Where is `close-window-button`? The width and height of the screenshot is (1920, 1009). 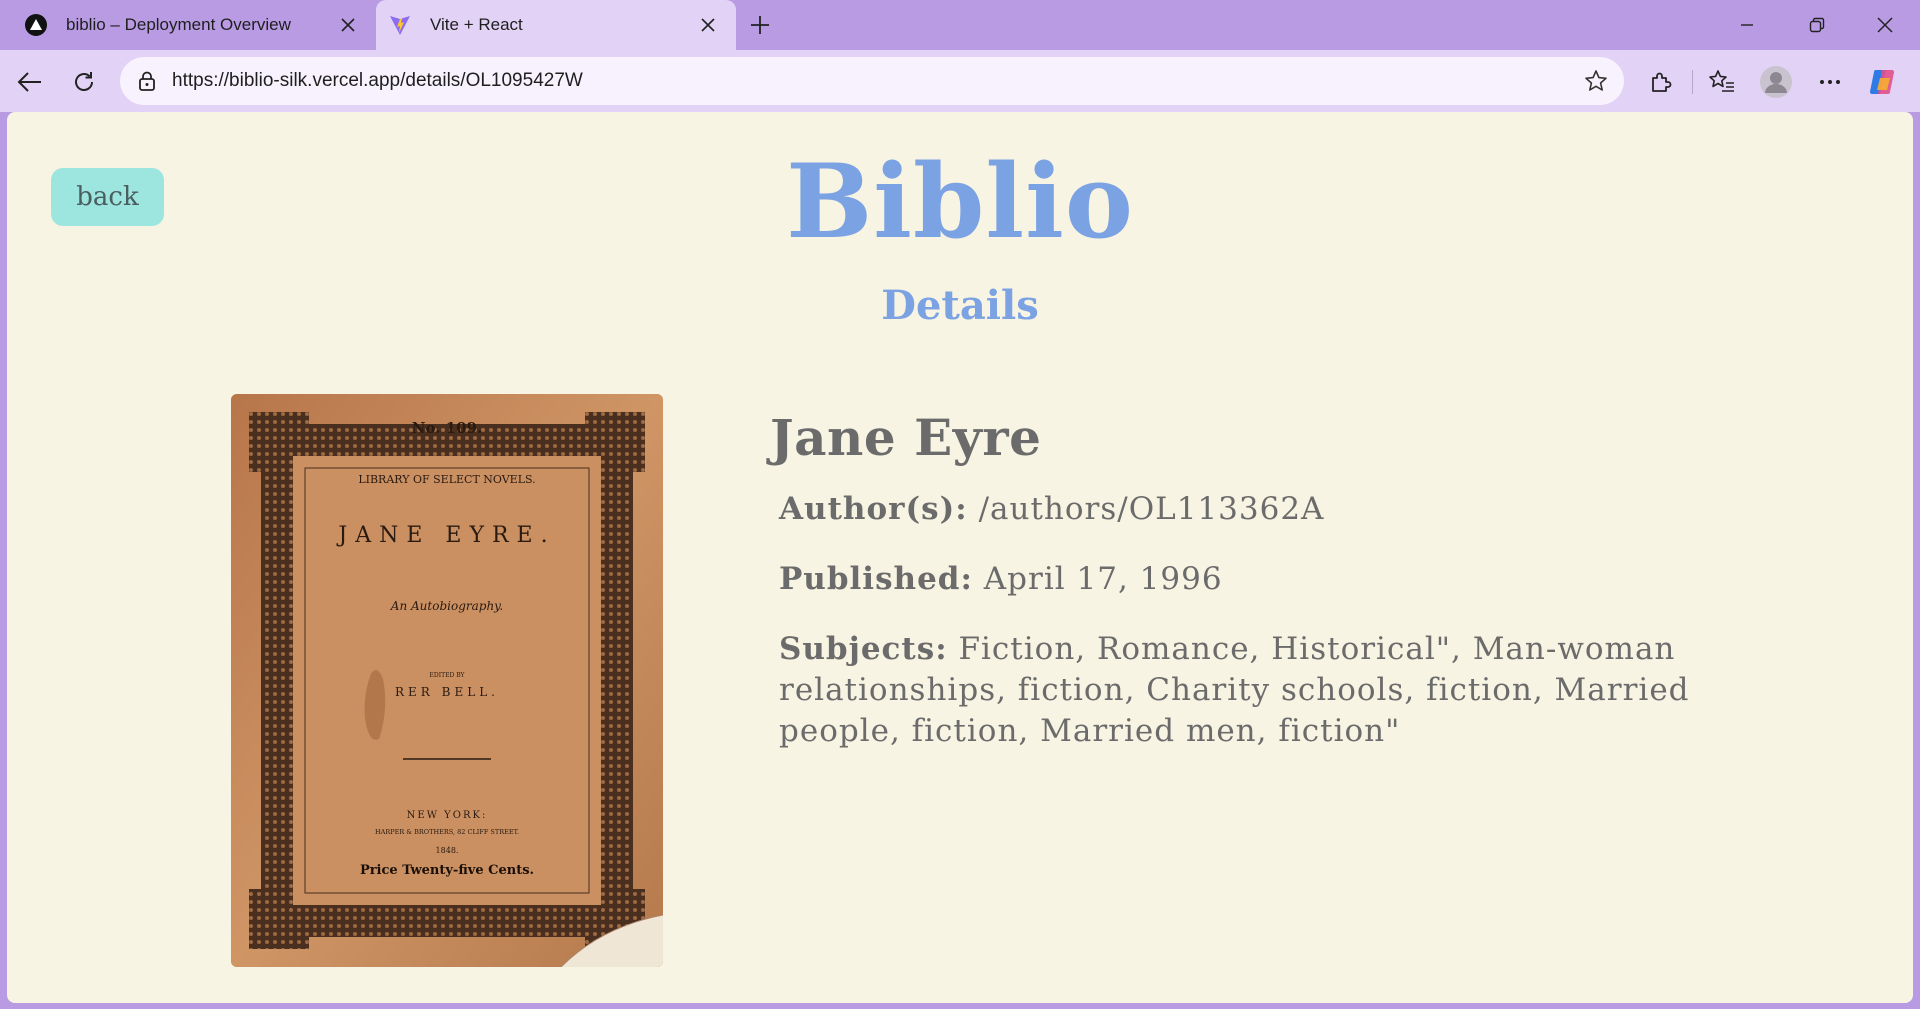 close-window-button is located at coordinates (1885, 25).